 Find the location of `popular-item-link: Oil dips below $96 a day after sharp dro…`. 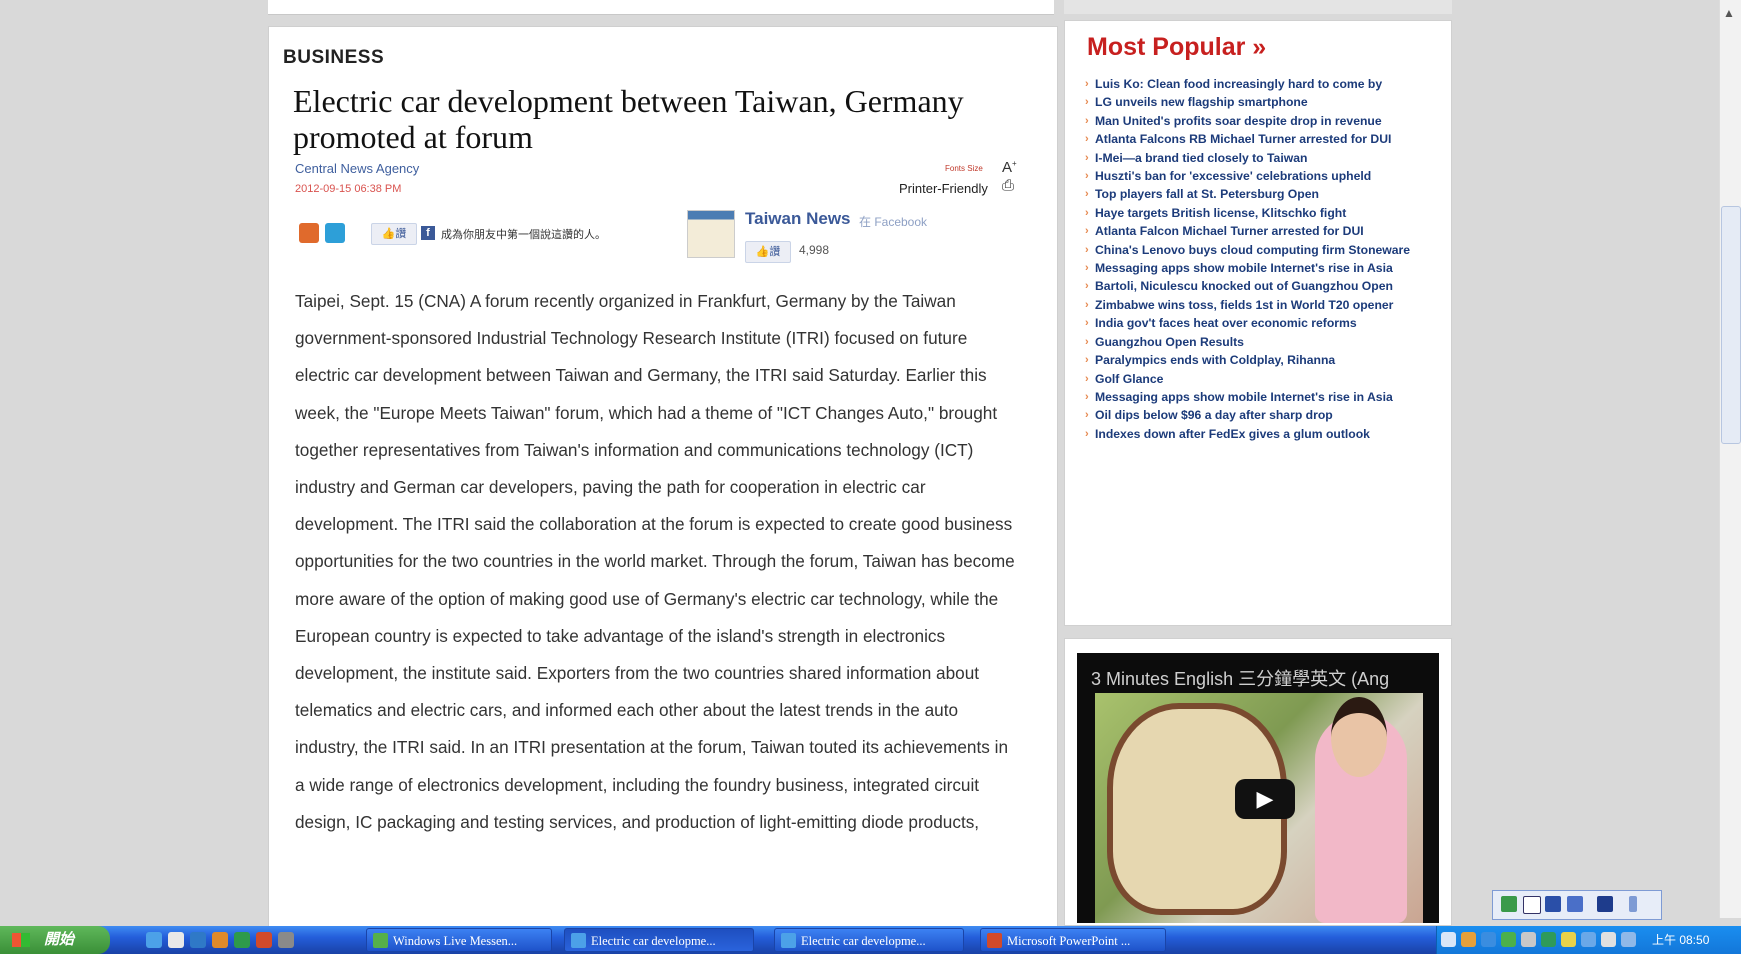

popular-item-link: Oil dips below $96 a day after sharp dro… is located at coordinates (1214, 415).